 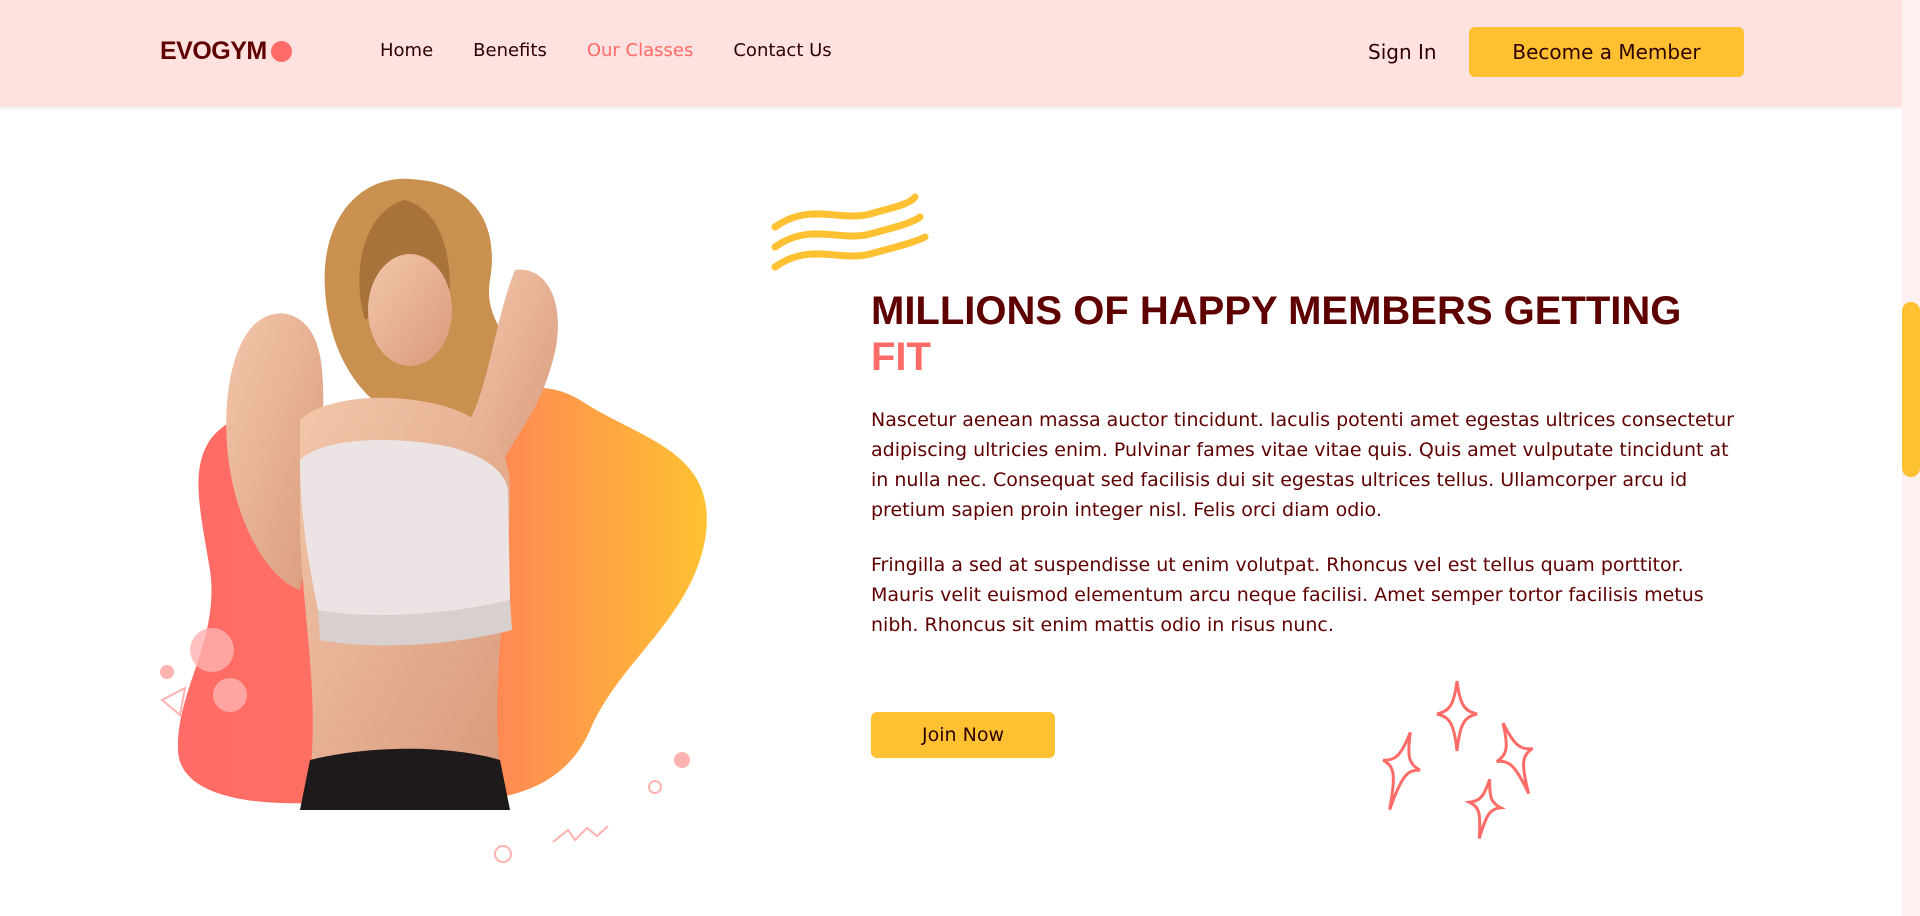 What do you see at coordinates (640, 50) in the screenshot?
I see `nav-link-our-classes: Our Classes` at bounding box center [640, 50].